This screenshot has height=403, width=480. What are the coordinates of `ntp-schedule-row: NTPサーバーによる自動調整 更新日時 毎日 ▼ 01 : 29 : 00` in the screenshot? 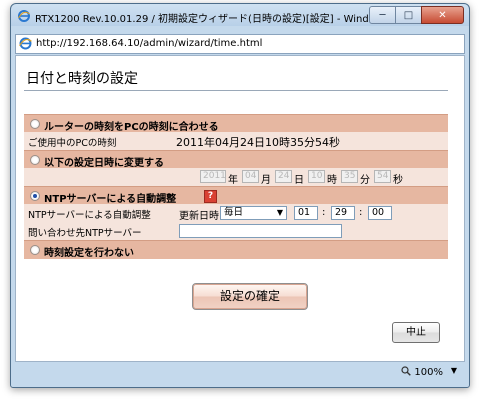 It's located at (236, 213).